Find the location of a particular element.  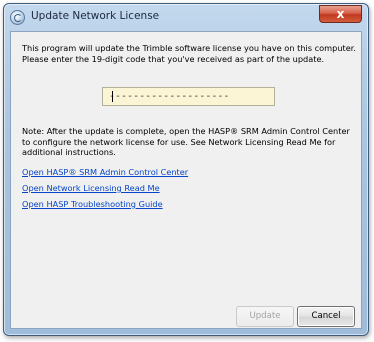

update-button: Update is located at coordinates (265, 316).